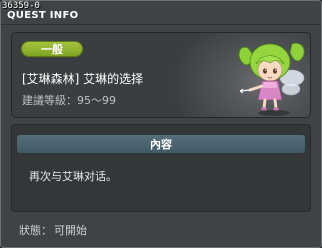 The width and height of the screenshot is (322, 248). Describe the element at coordinates (83, 79) in the screenshot. I see `quest-name: [艾琳森林] 艾琳的选择` at that location.